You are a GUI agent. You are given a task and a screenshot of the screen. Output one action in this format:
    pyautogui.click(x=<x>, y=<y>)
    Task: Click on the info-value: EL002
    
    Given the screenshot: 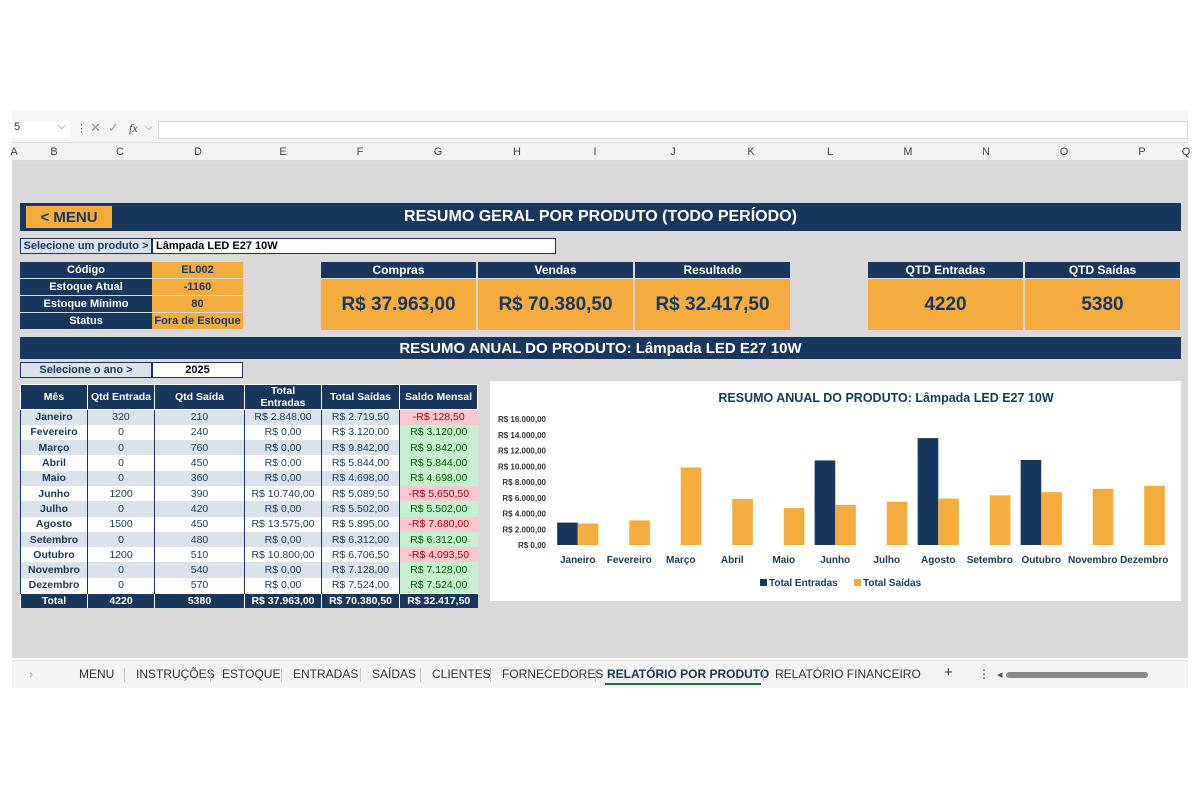 What is the action you would take?
    pyautogui.click(x=197, y=270)
    